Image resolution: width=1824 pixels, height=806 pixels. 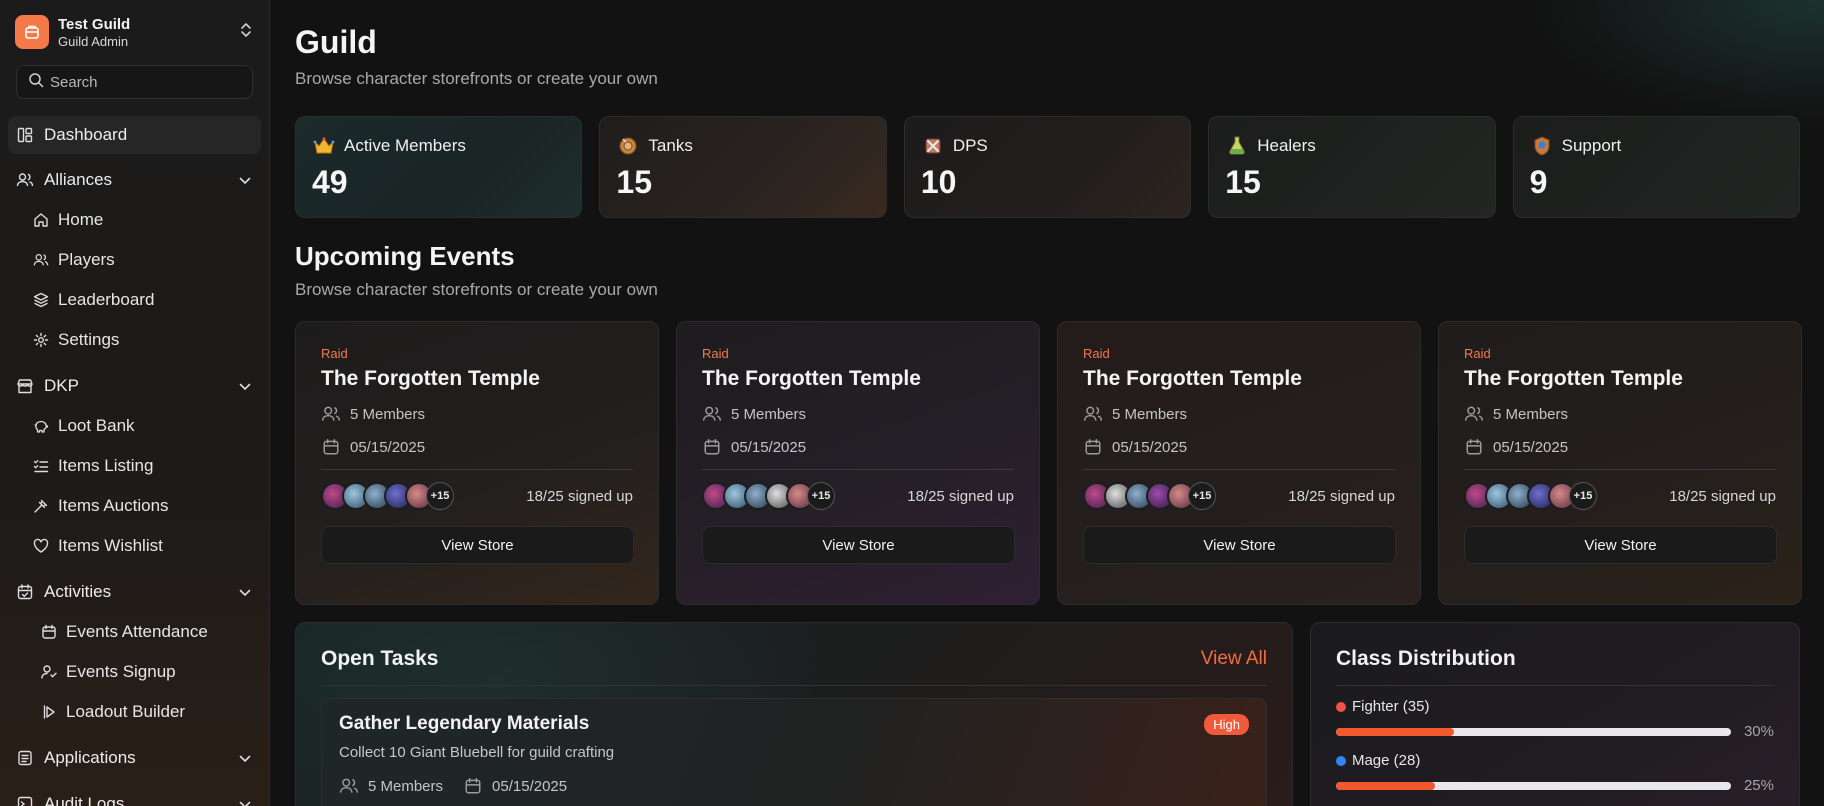 I want to click on sidebar-item-items-auctions: Items Auctions, so click(x=134, y=506).